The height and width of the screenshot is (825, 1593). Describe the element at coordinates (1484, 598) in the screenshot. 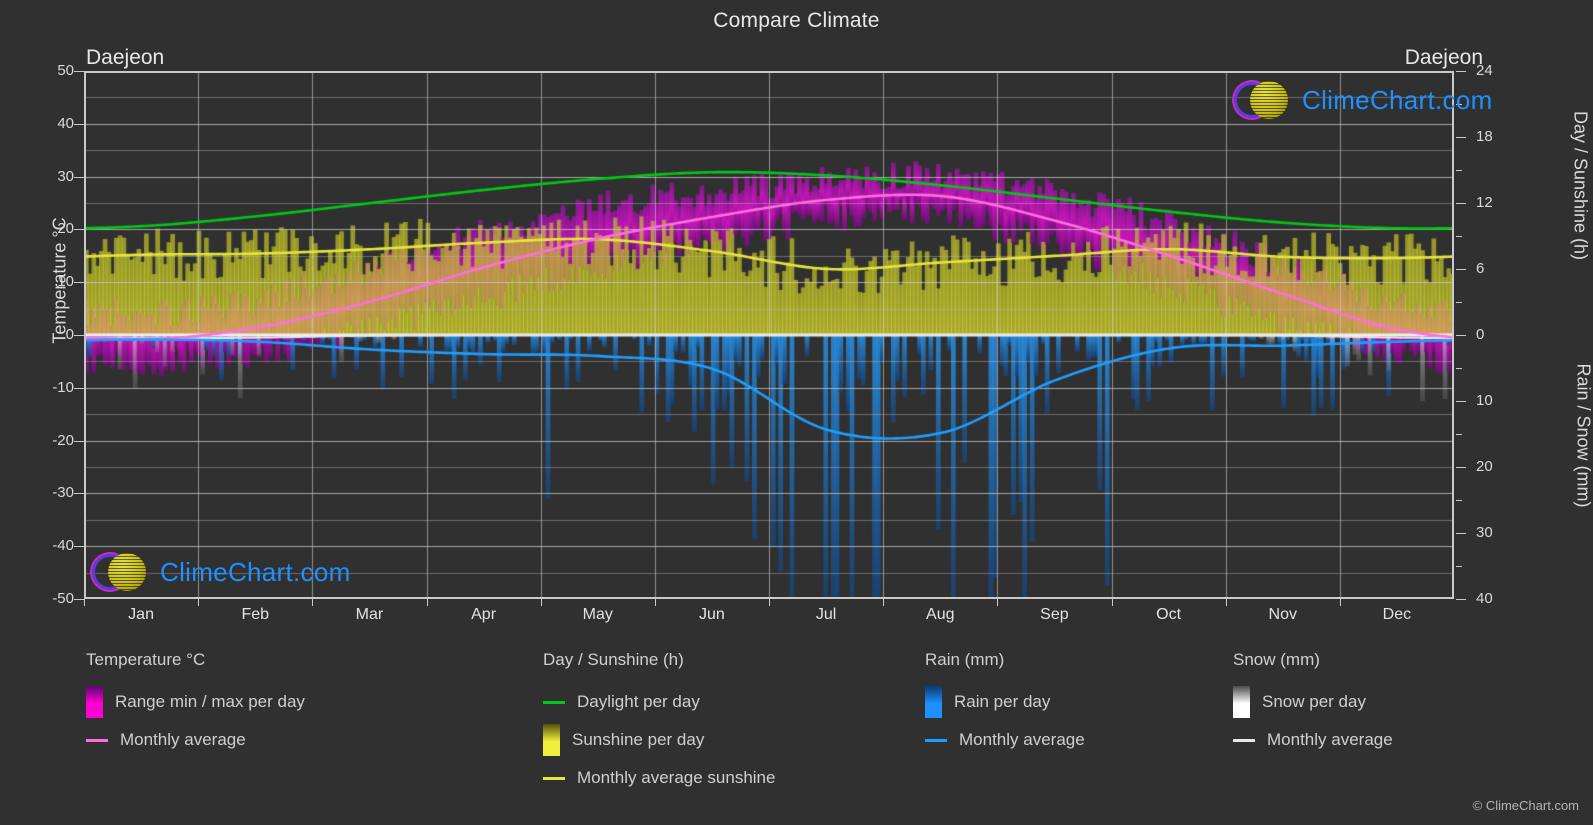

I see `y-axis-right-bottom-tick: 40` at that location.